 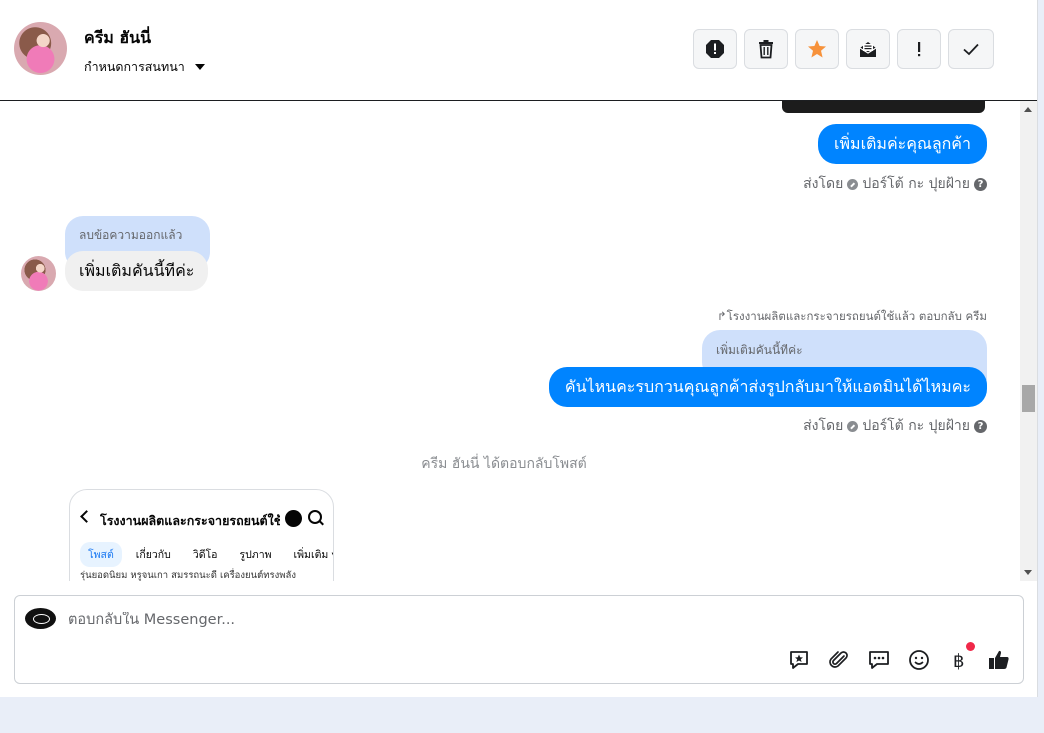 I want to click on mark-done-button, so click(x=971, y=49).